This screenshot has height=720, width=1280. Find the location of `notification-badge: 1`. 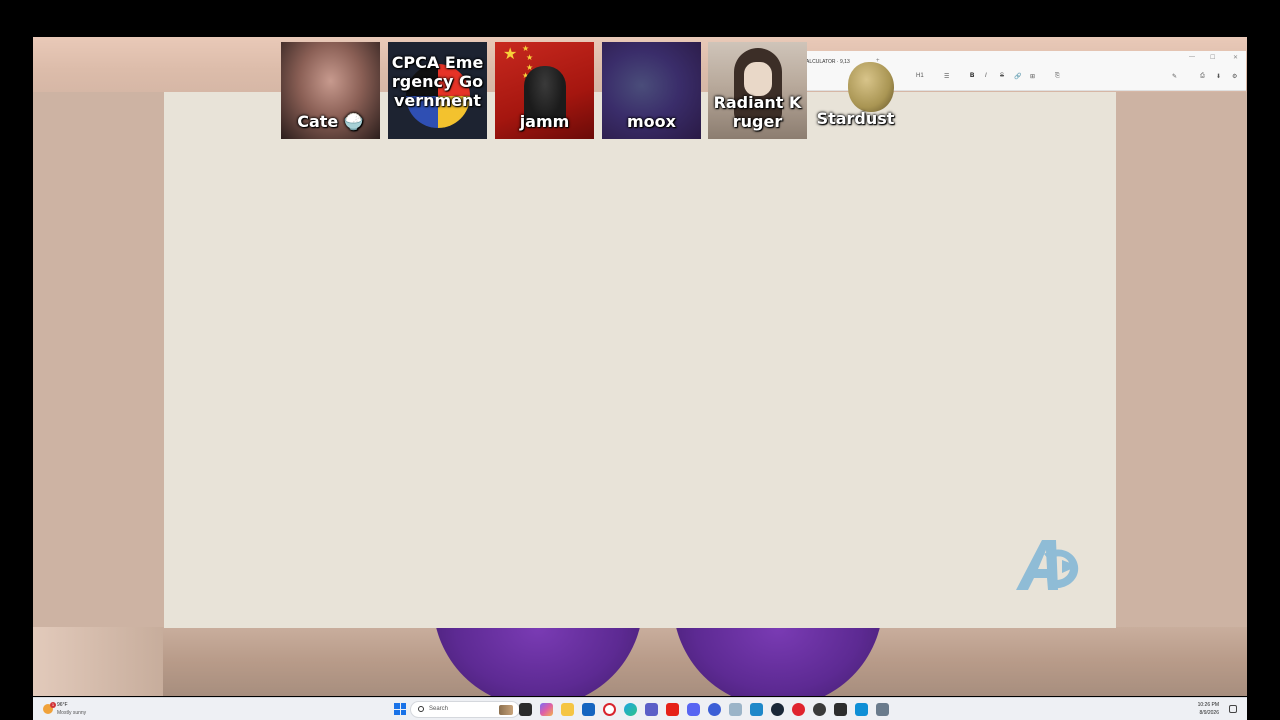

notification-badge: 1 is located at coordinates (53, 705).